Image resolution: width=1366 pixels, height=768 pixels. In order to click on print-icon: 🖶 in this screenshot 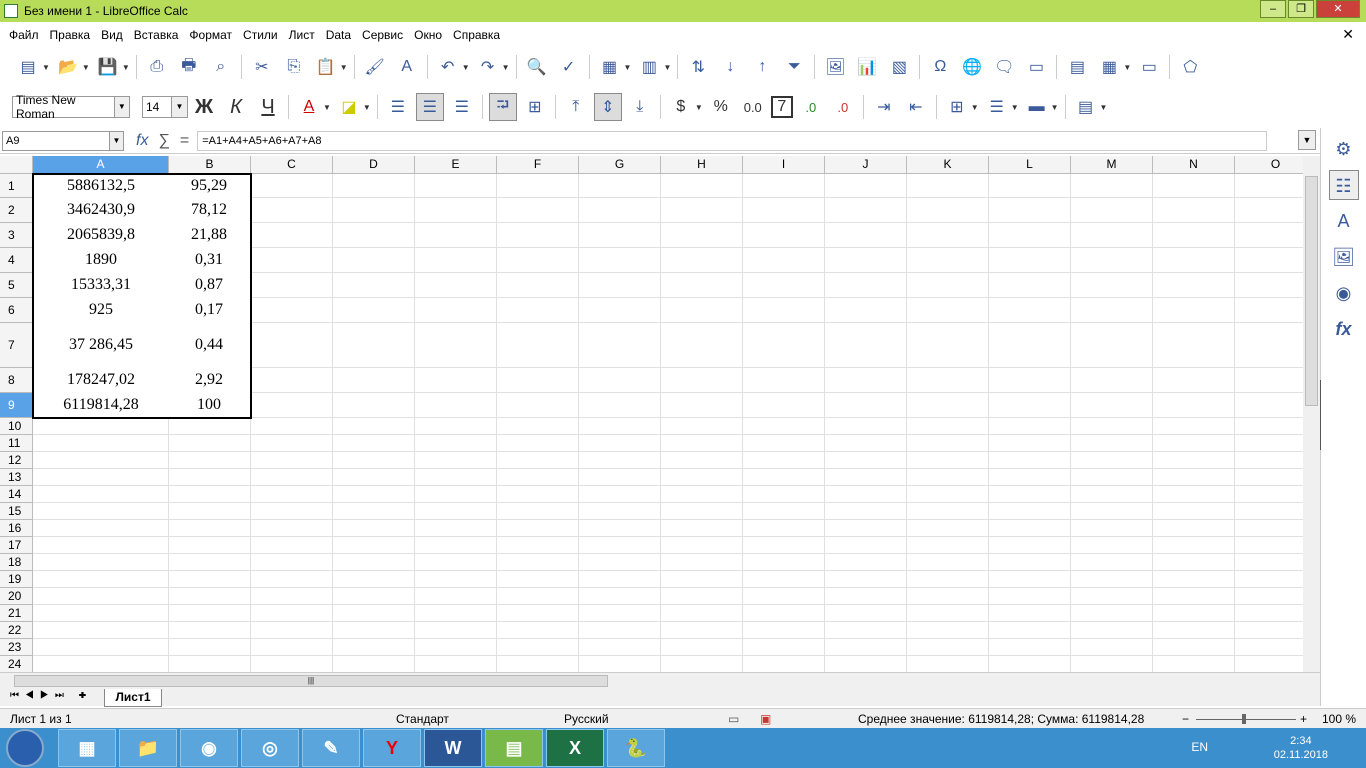, I will do `click(189, 67)`.